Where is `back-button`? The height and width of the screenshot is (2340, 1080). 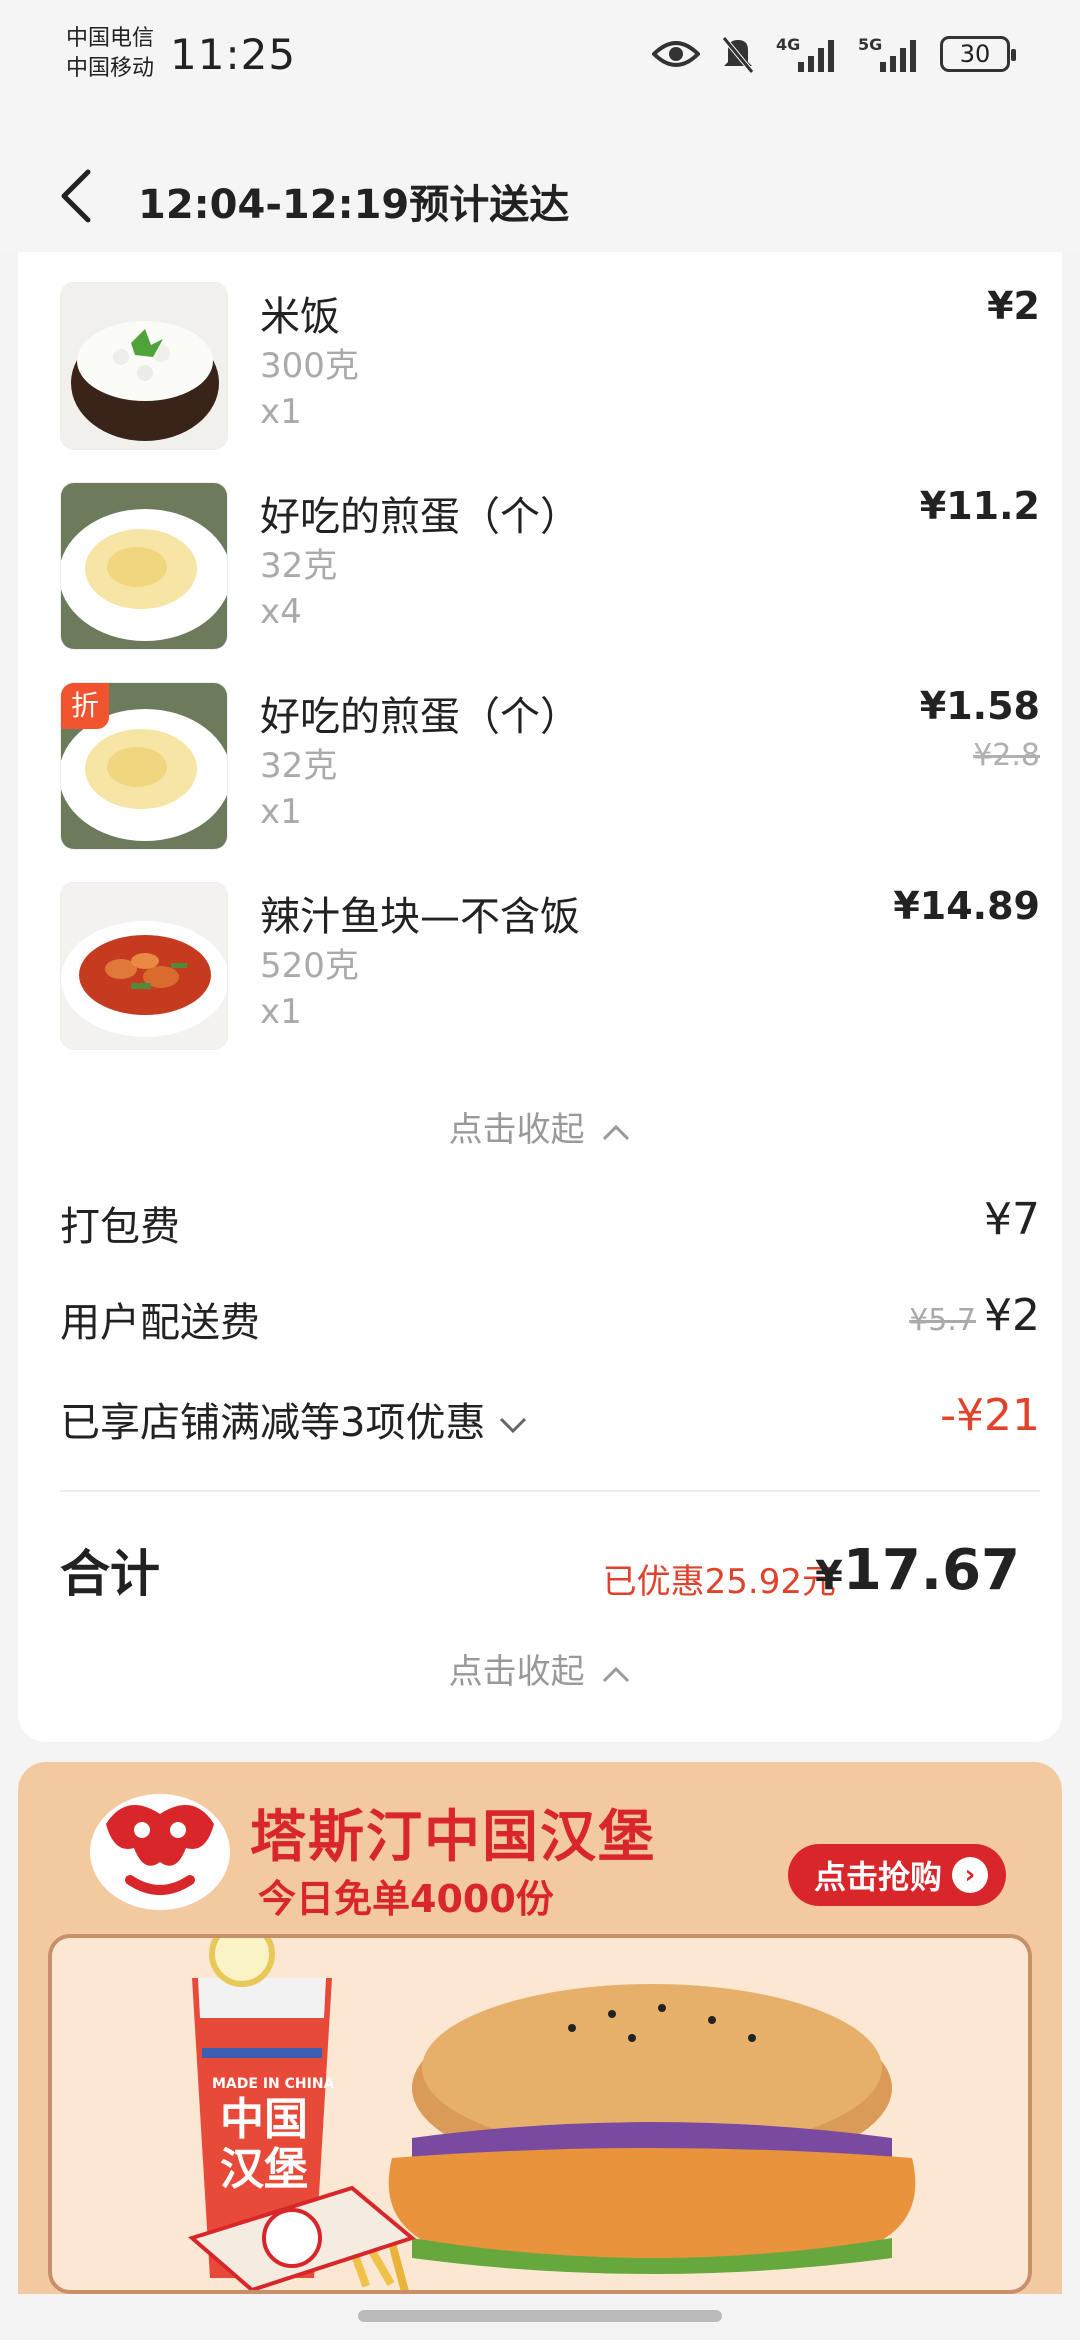
back-button is located at coordinates (79, 196).